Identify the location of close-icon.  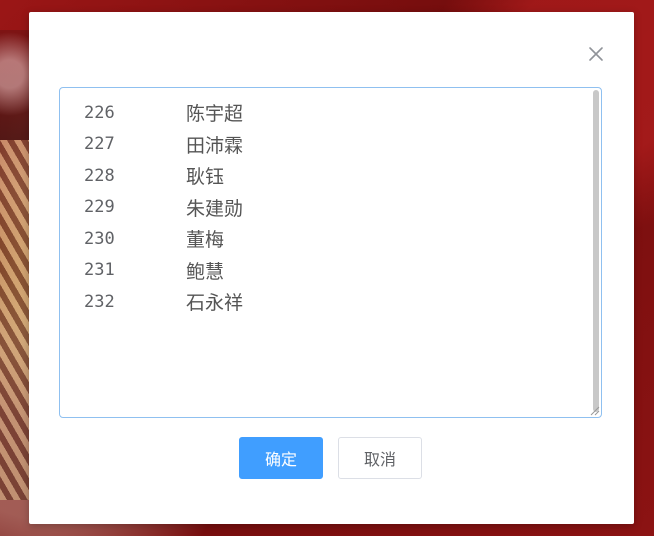
(596, 54).